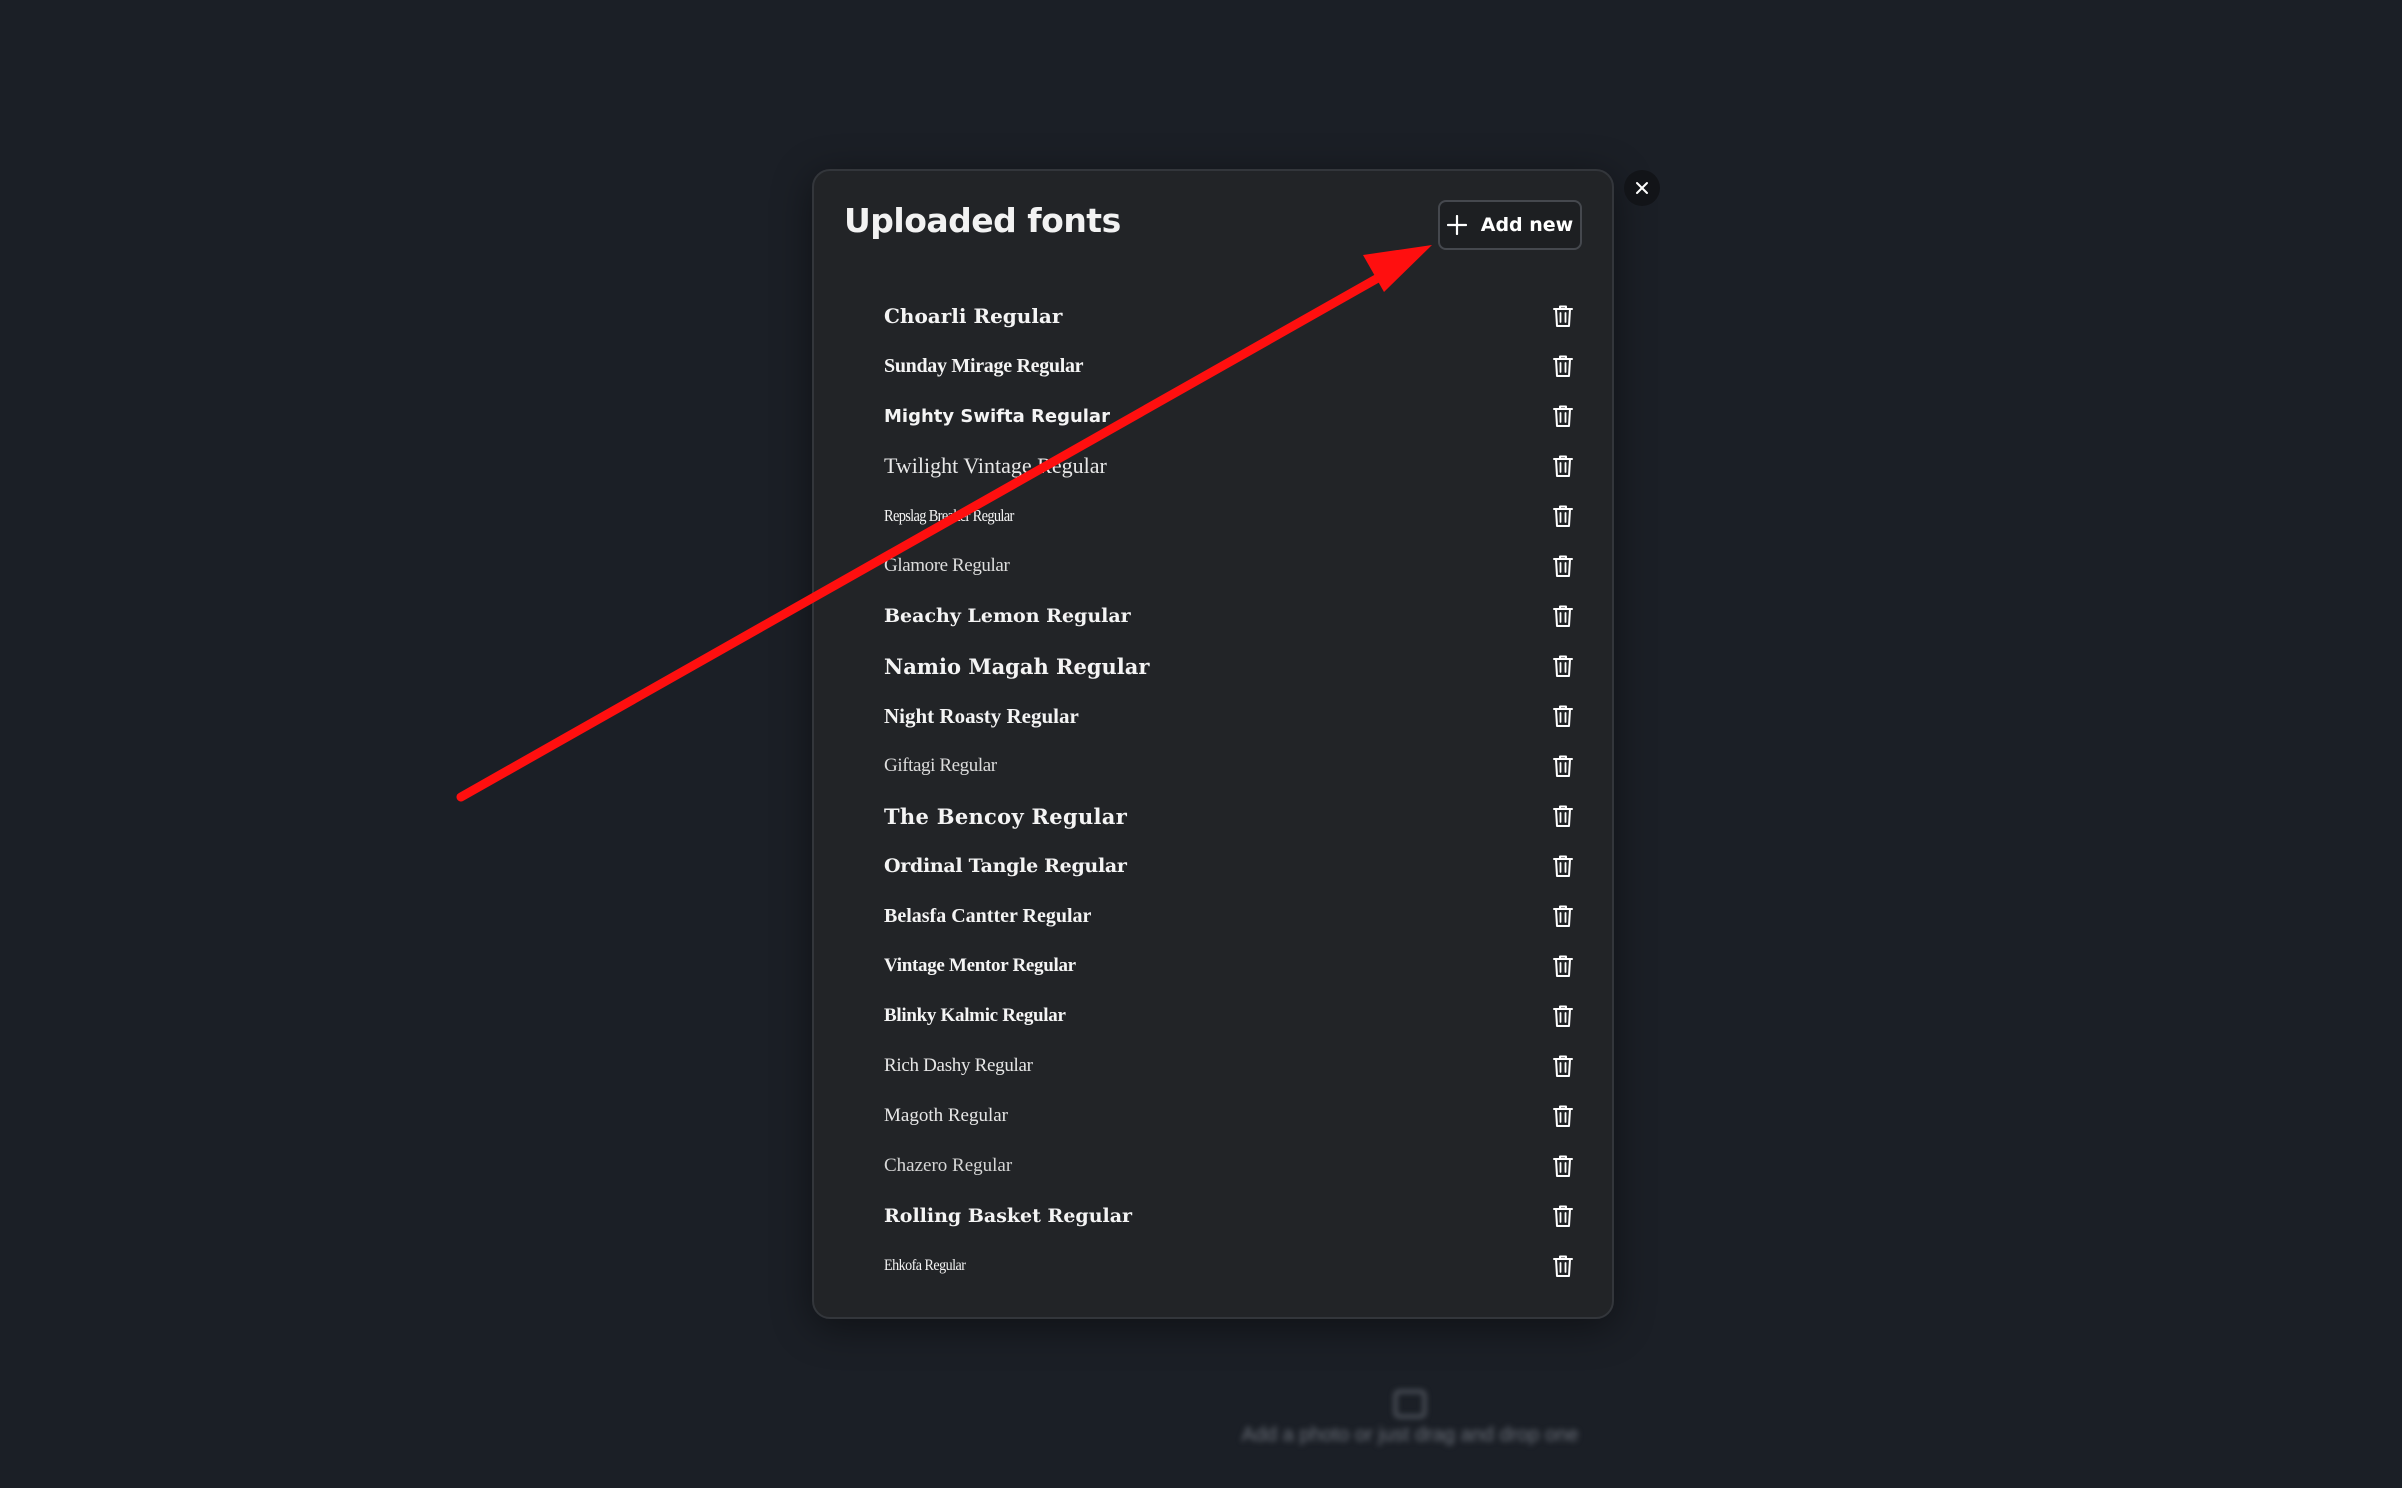 The image size is (2402, 1488). I want to click on font-row: Sunday Mirage Regular, so click(1213, 366).